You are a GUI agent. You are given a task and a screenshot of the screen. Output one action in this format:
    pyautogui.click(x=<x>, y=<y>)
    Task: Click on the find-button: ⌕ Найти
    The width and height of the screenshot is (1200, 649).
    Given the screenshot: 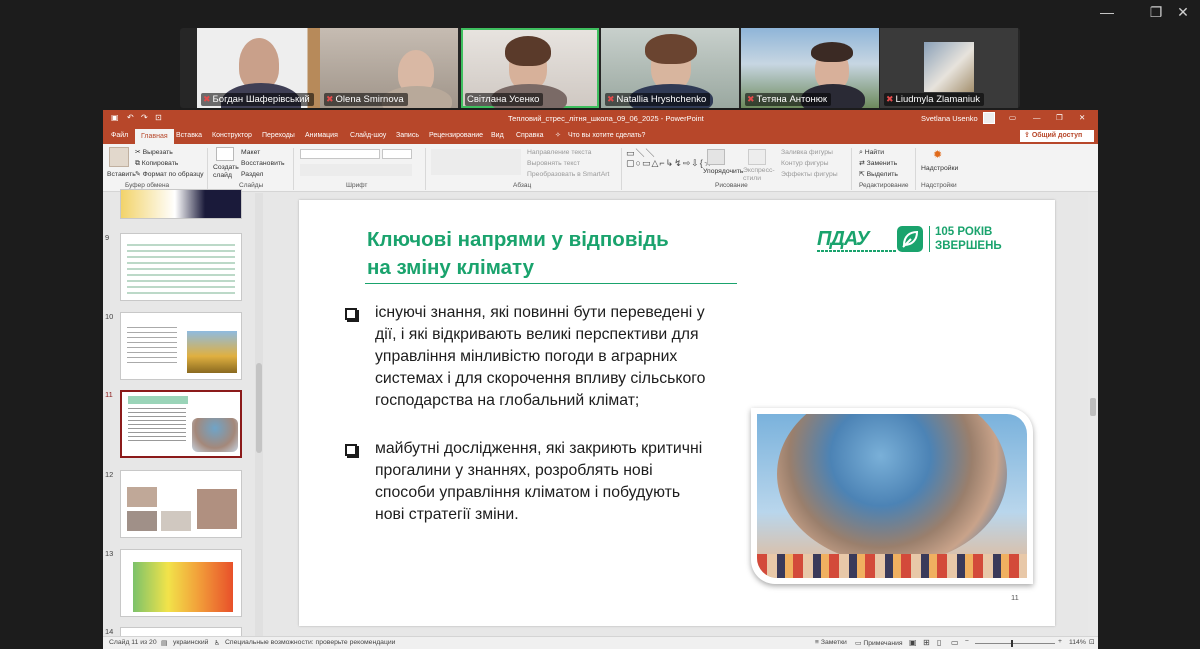 What is the action you would take?
    pyautogui.click(x=871, y=152)
    